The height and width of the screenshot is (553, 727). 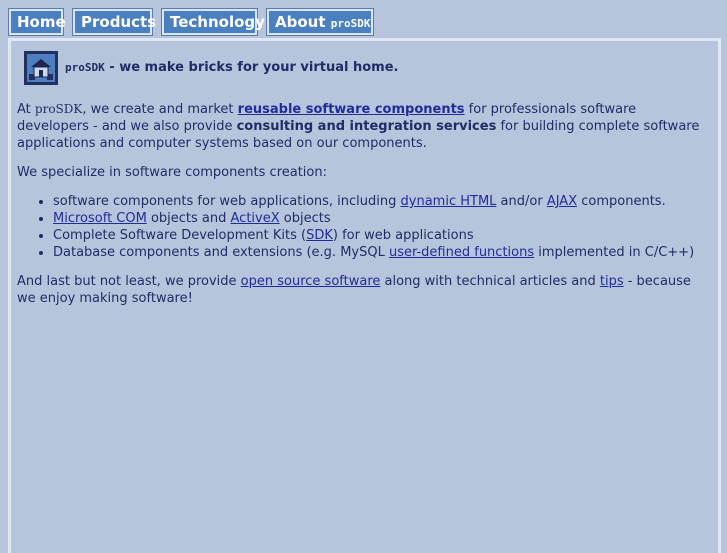 I want to click on link-microsoft-com: Microsoft COM, so click(x=100, y=218).